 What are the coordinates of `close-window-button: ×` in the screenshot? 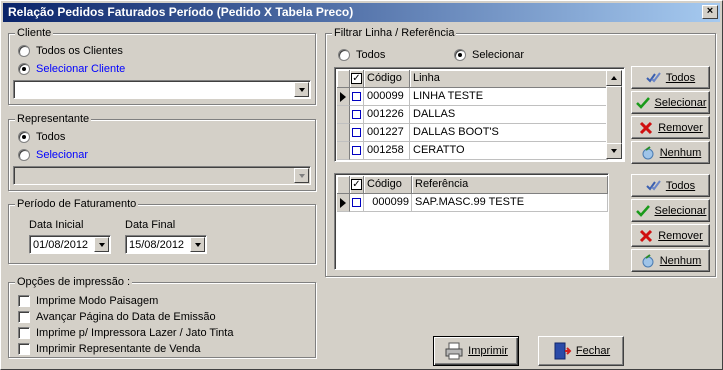 It's located at (710, 12).